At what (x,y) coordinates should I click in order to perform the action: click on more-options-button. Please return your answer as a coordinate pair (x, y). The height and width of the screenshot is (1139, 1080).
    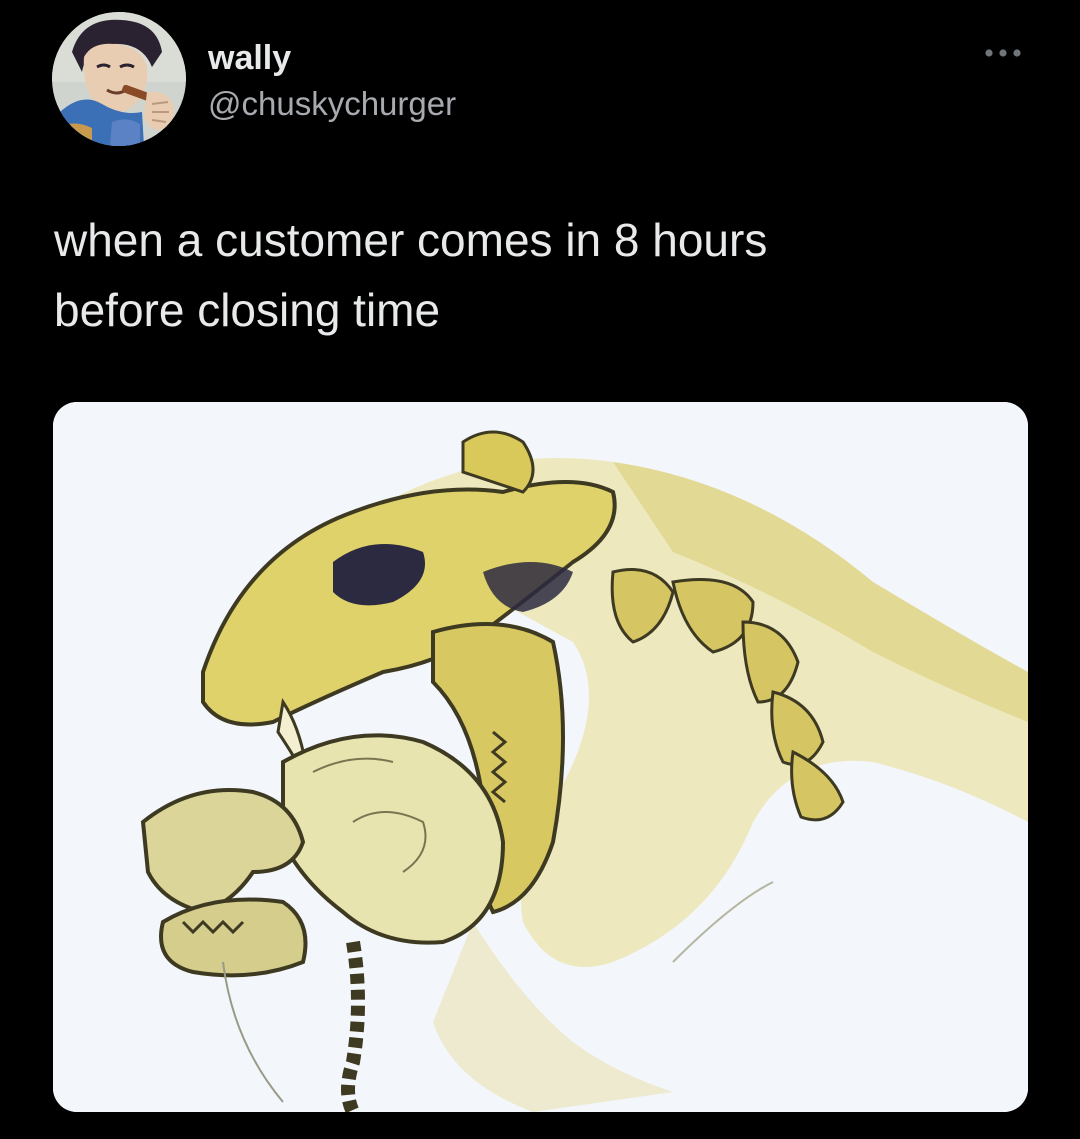
    Looking at the image, I should click on (1003, 53).